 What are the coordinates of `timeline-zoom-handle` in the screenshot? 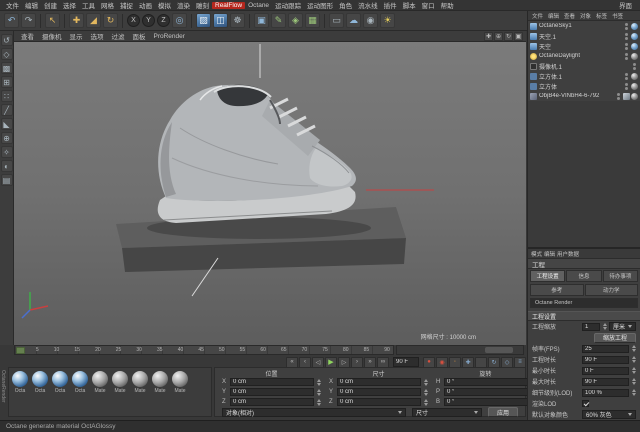 It's located at (499, 350).